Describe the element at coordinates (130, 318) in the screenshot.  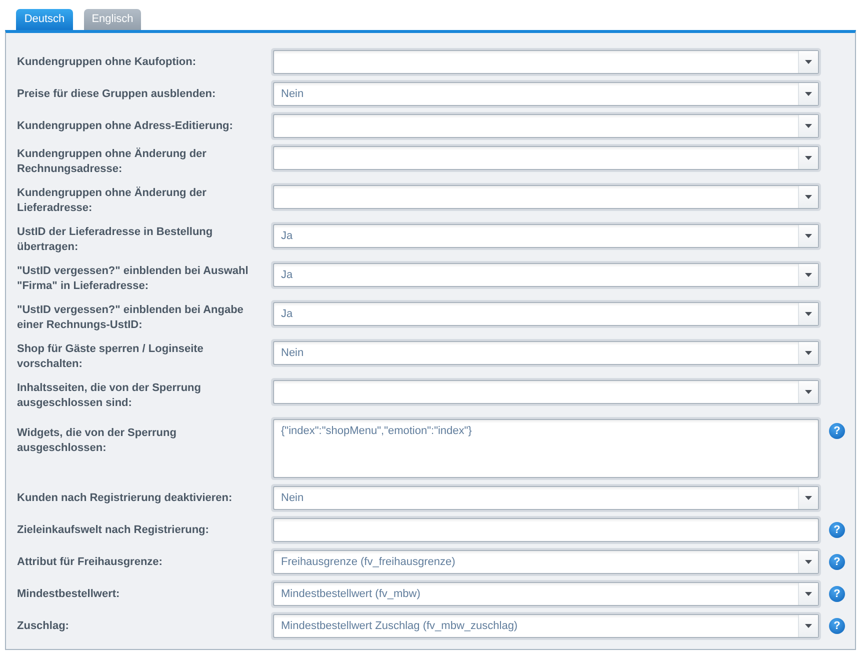
I see `field-label: "UstID vergessen?" einblenden bei Angabe einer Rechnungs-UstID:` at that location.